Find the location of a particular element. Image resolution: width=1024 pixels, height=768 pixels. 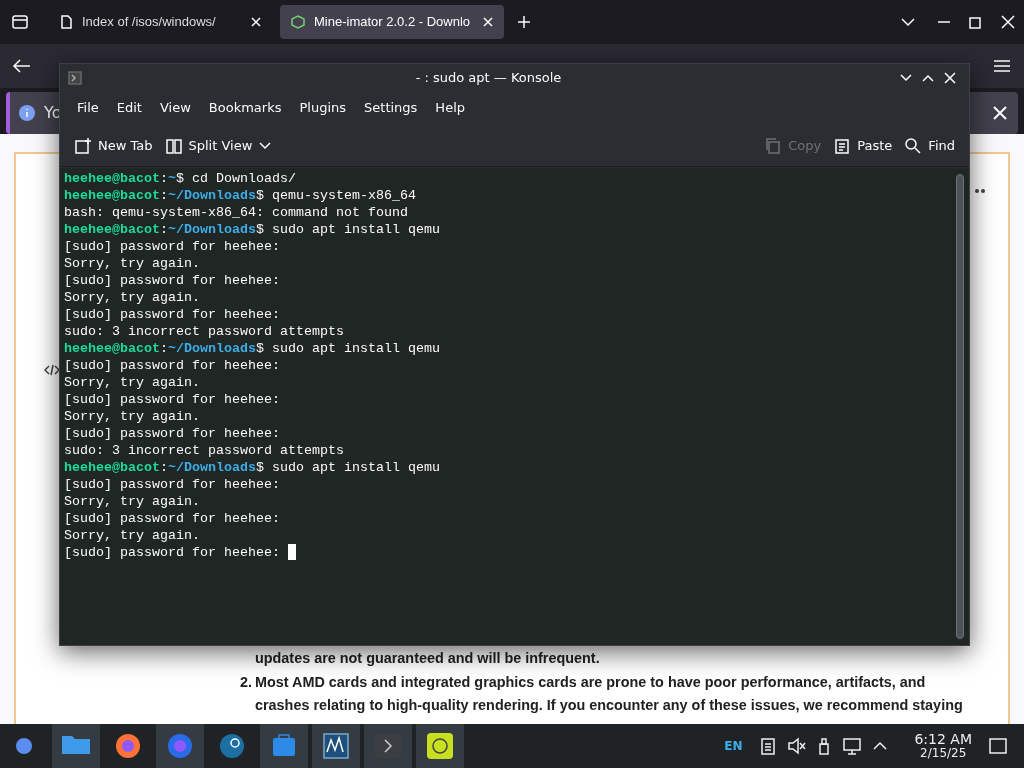

menu-item: Settings is located at coordinates (391, 108).